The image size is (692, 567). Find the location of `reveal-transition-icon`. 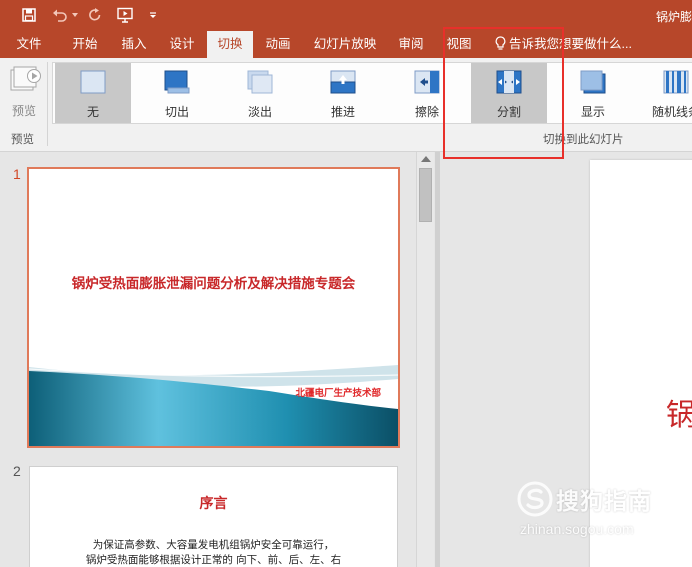

reveal-transition-icon is located at coordinates (593, 83).